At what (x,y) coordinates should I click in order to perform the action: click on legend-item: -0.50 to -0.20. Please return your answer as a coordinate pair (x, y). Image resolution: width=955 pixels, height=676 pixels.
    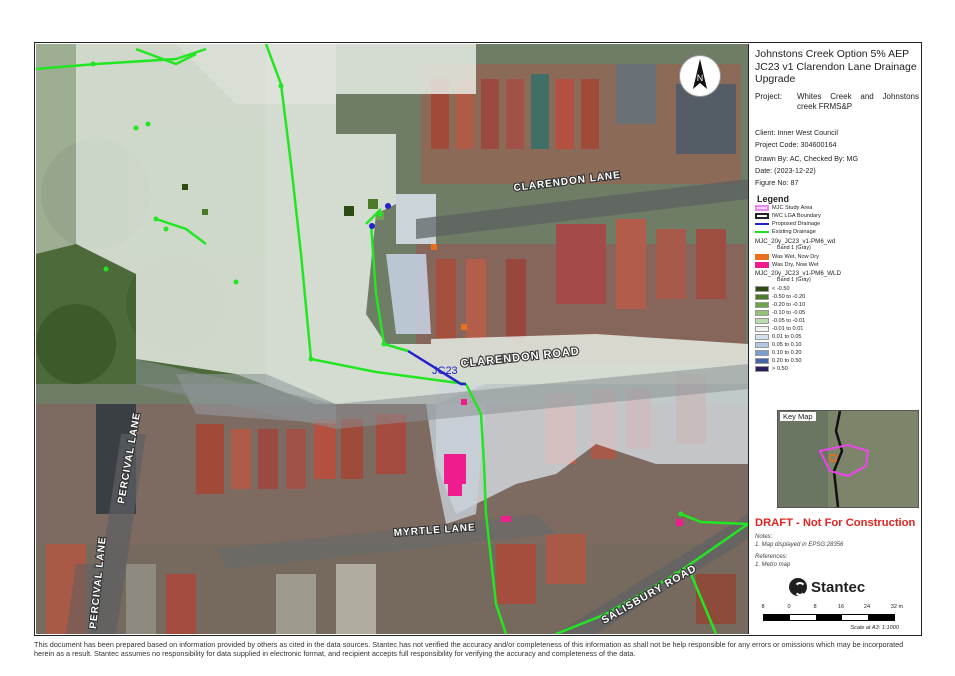
    Looking at the image, I should click on (780, 297).